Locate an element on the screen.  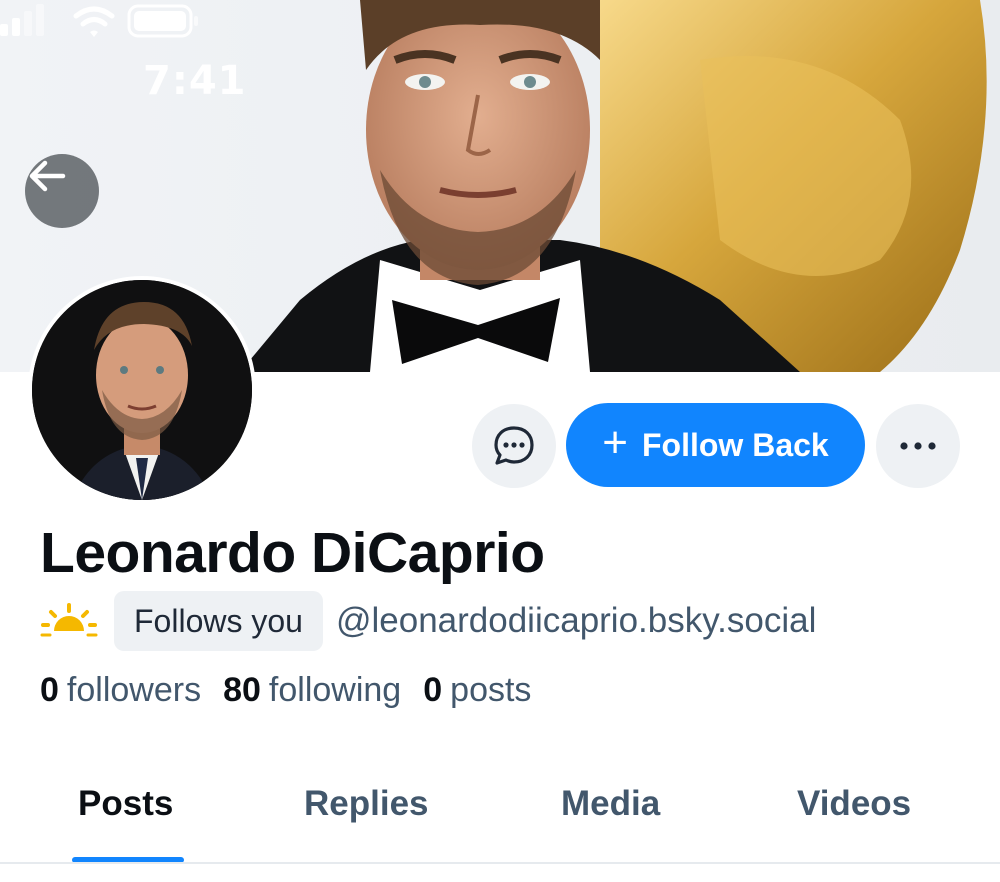
status-time: 7:41 is located at coordinates (195, 81).